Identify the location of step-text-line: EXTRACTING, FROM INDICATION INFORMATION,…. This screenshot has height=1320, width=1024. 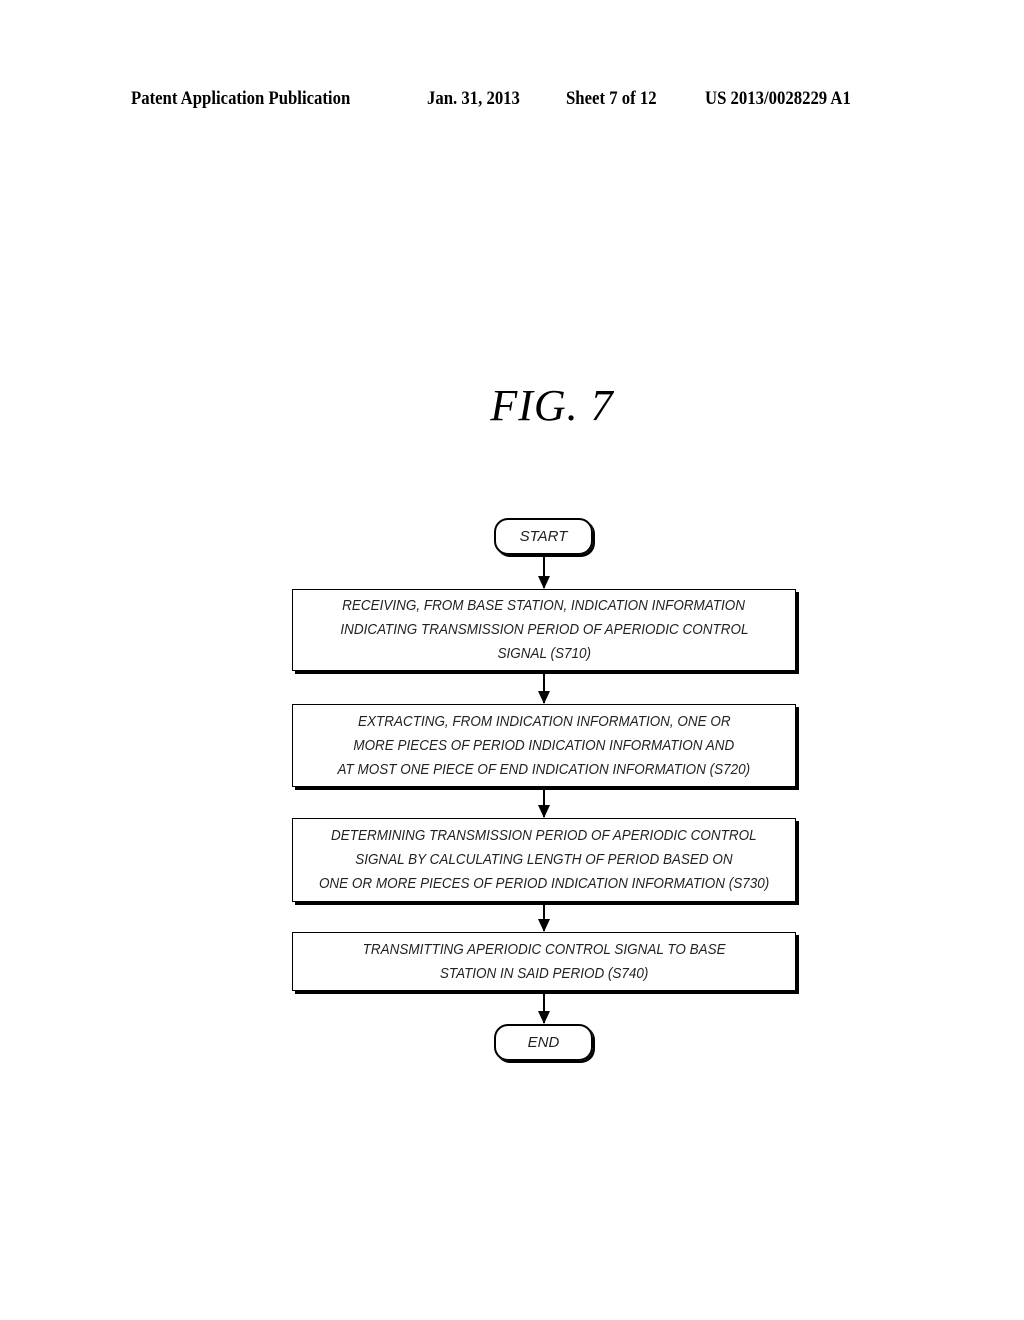
(544, 721).